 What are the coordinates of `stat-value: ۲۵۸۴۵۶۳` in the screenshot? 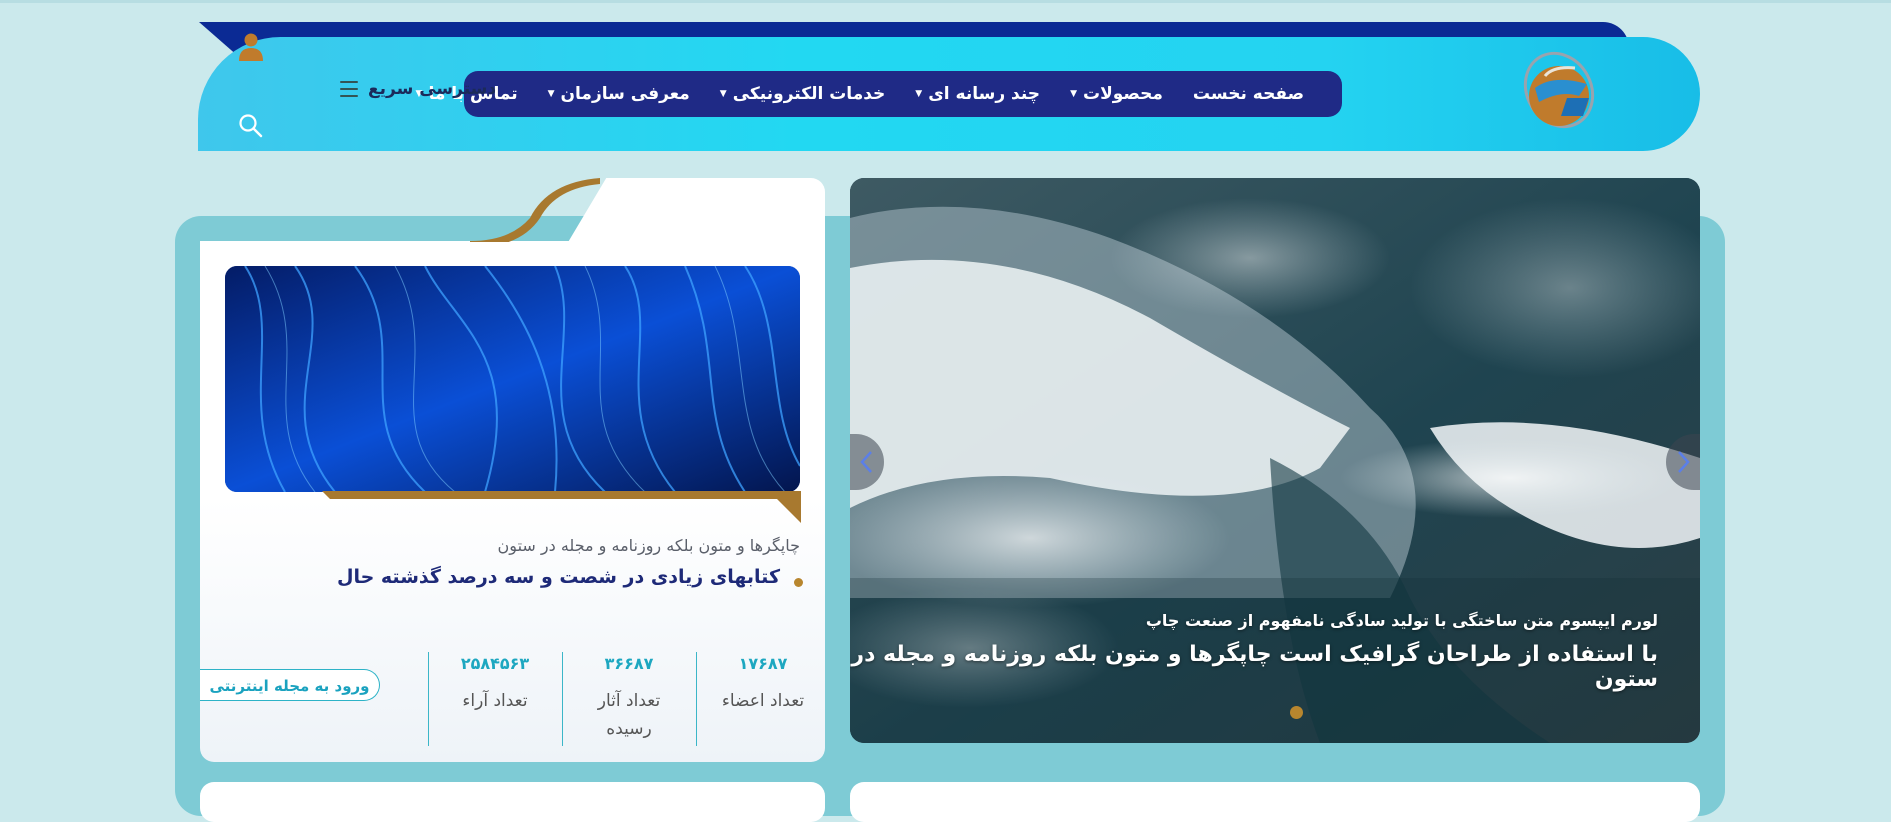 It's located at (495, 663).